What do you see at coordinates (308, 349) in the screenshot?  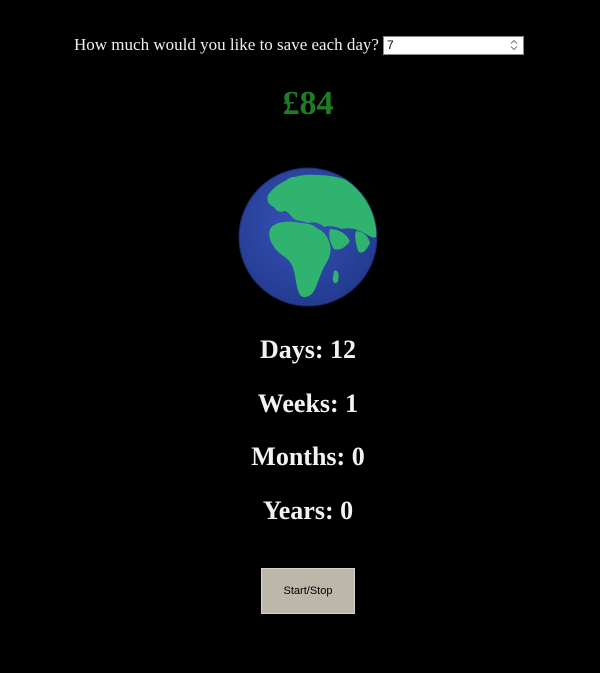 I see `days-counter: Days: 12` at bounding box center [308, 349].